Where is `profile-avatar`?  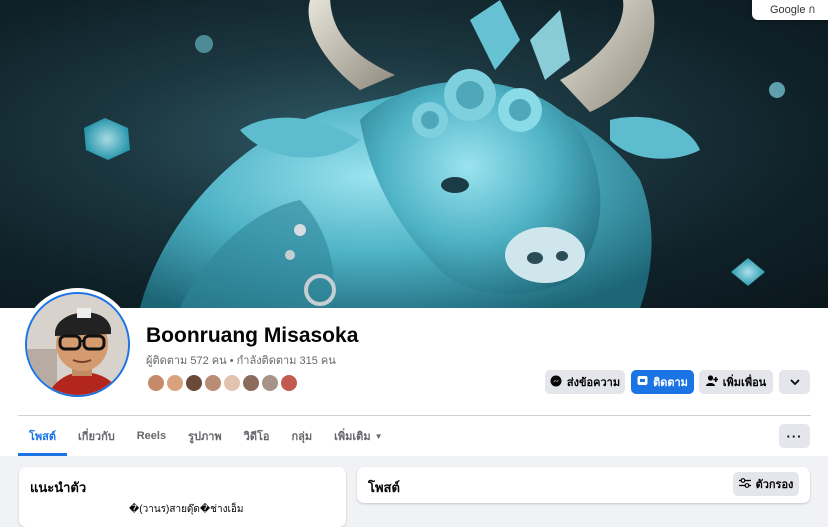 profile-avatar is located at coordinates (77, 344).